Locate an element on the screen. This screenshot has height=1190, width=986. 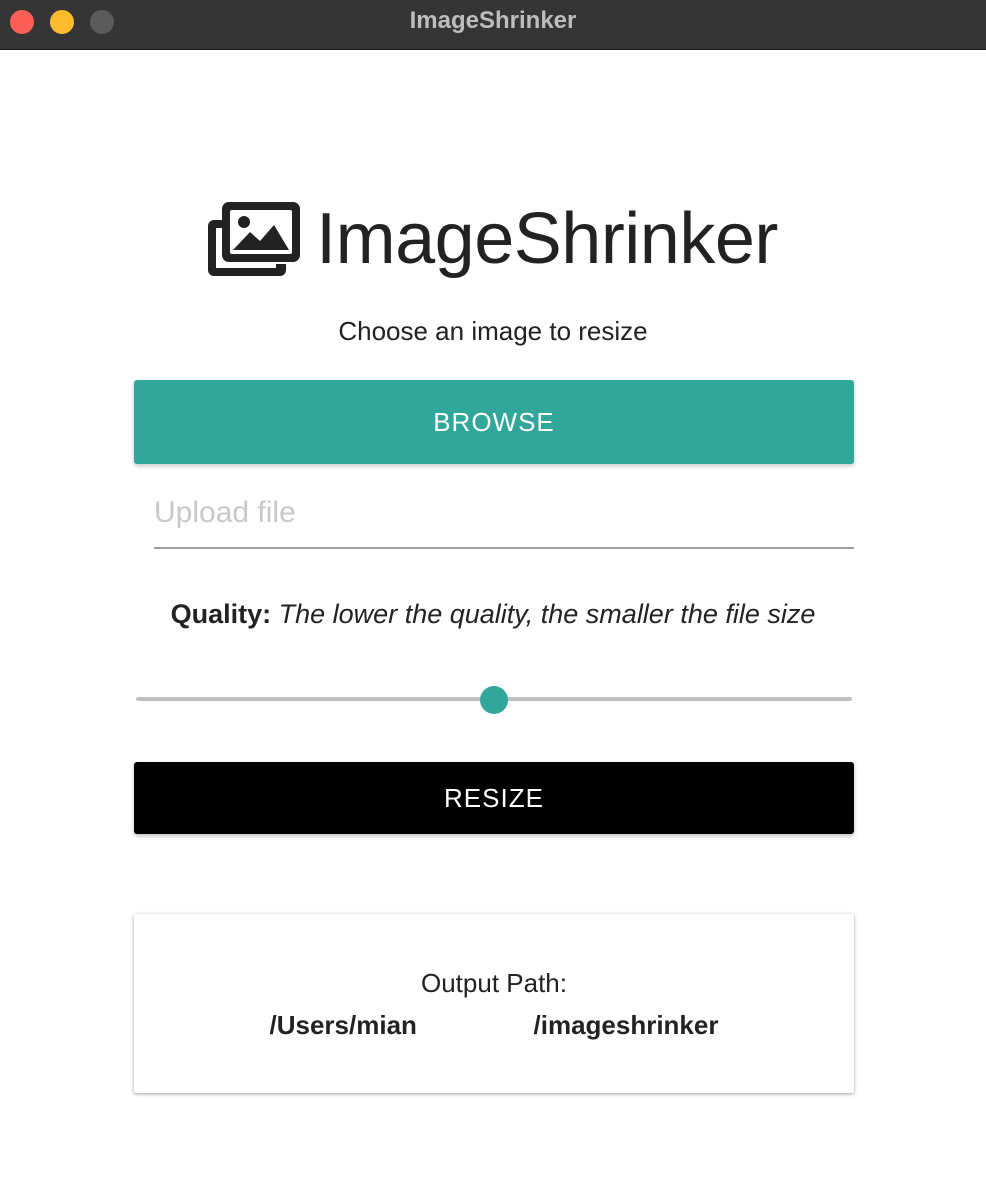
output-path-value: /Users/mian /imageshrinker is located at coordinates (494, 1025).